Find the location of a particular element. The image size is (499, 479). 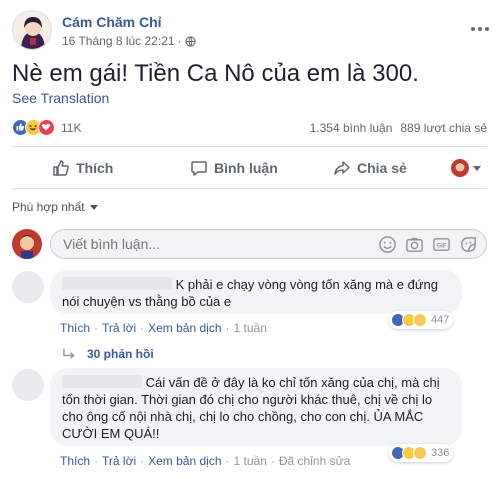

post-action-bar: Thích Bình luận Chia sẻ is located at coordinates (249, 168).